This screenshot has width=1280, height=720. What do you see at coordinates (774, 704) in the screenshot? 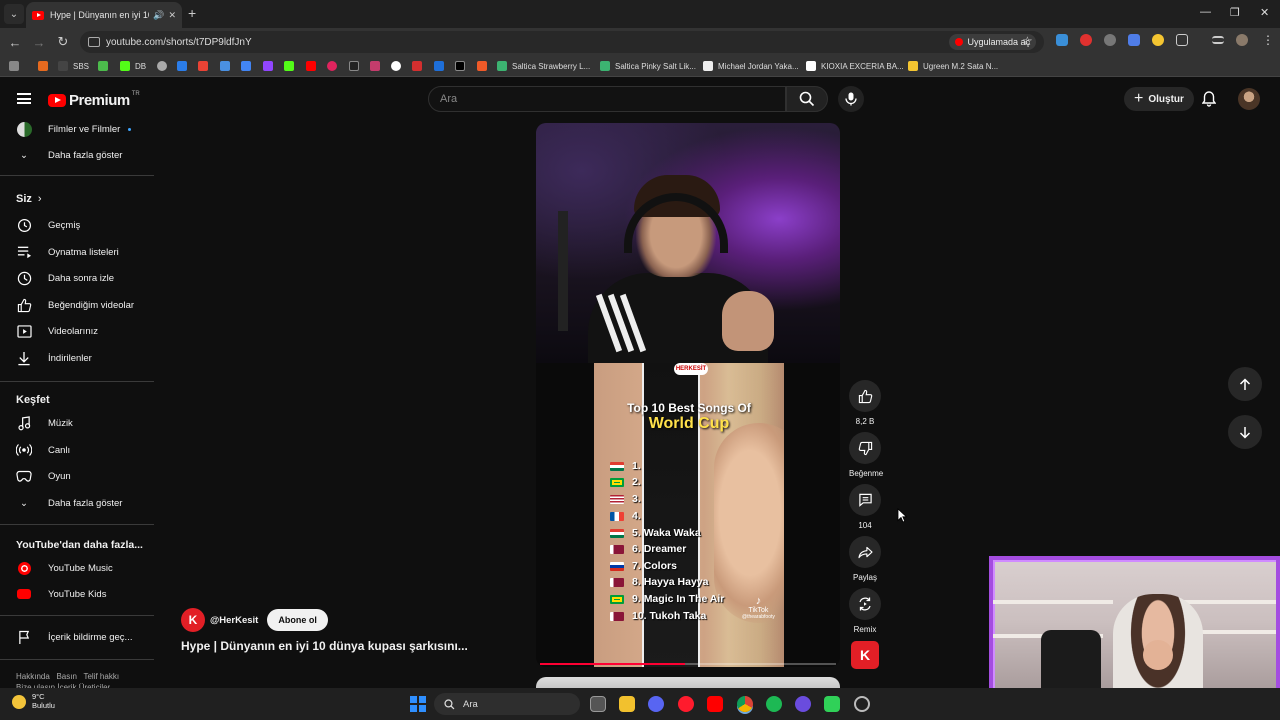
I see `spotify-icon` at bounding box center [774, 704].